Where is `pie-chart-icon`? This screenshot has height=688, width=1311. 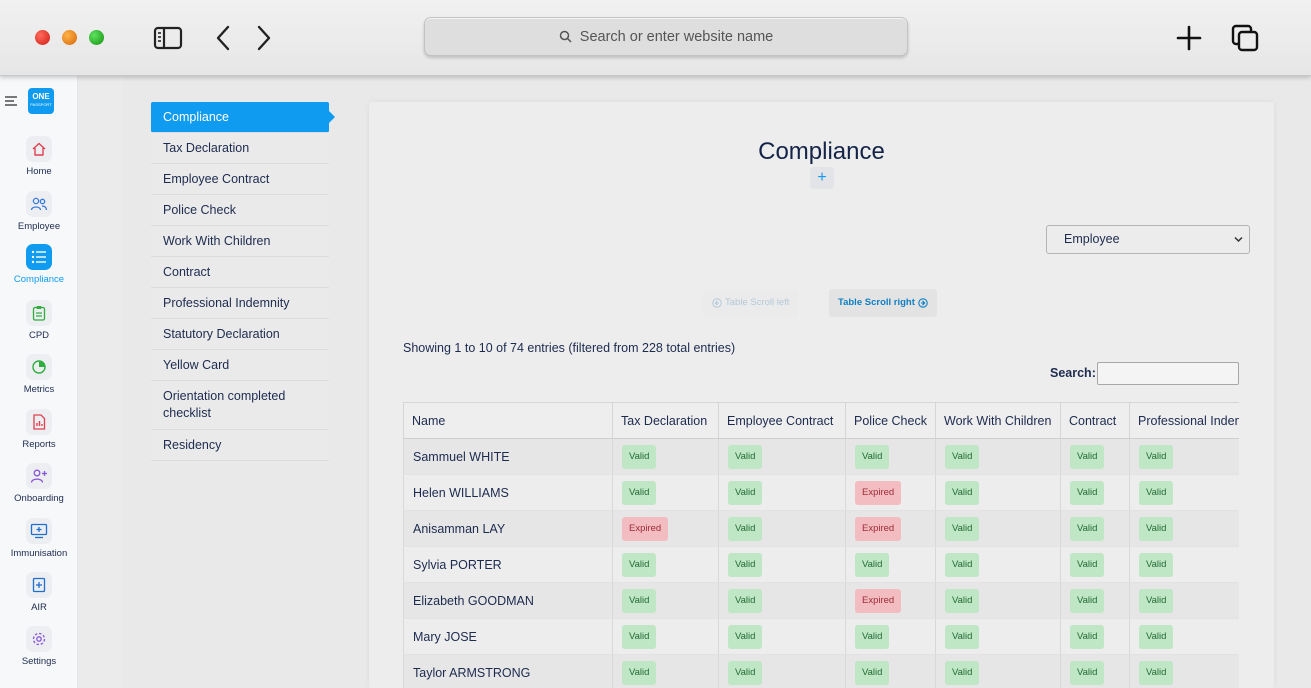 pie-chart-icon is located at coordinates (39, 367).